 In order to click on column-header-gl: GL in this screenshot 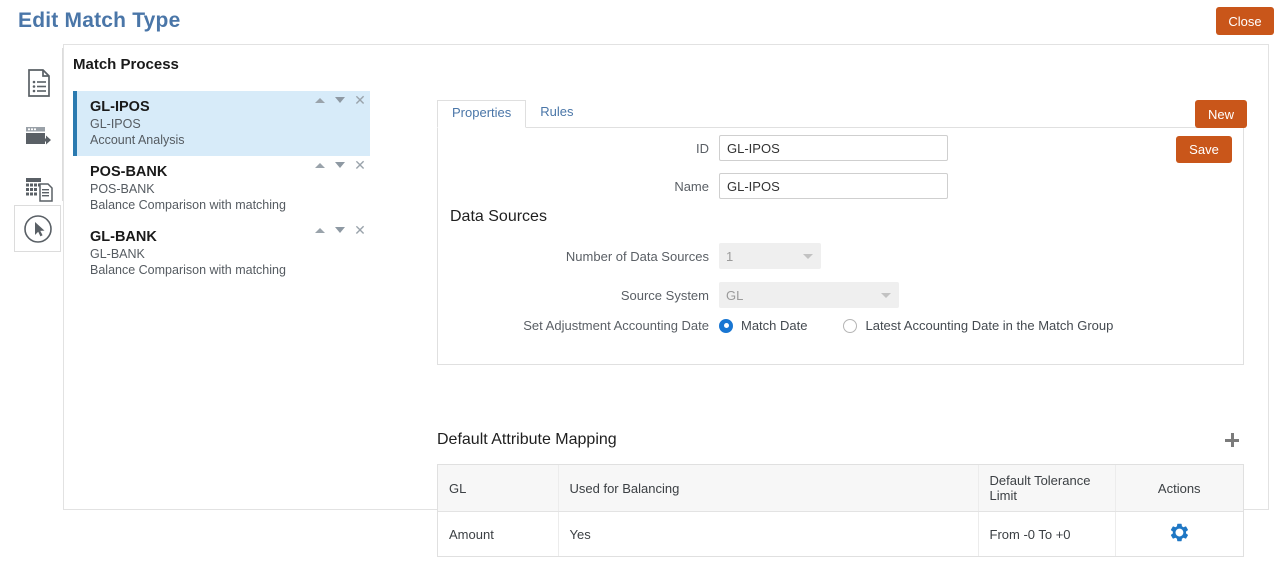, I will do `click(498, 488)`.